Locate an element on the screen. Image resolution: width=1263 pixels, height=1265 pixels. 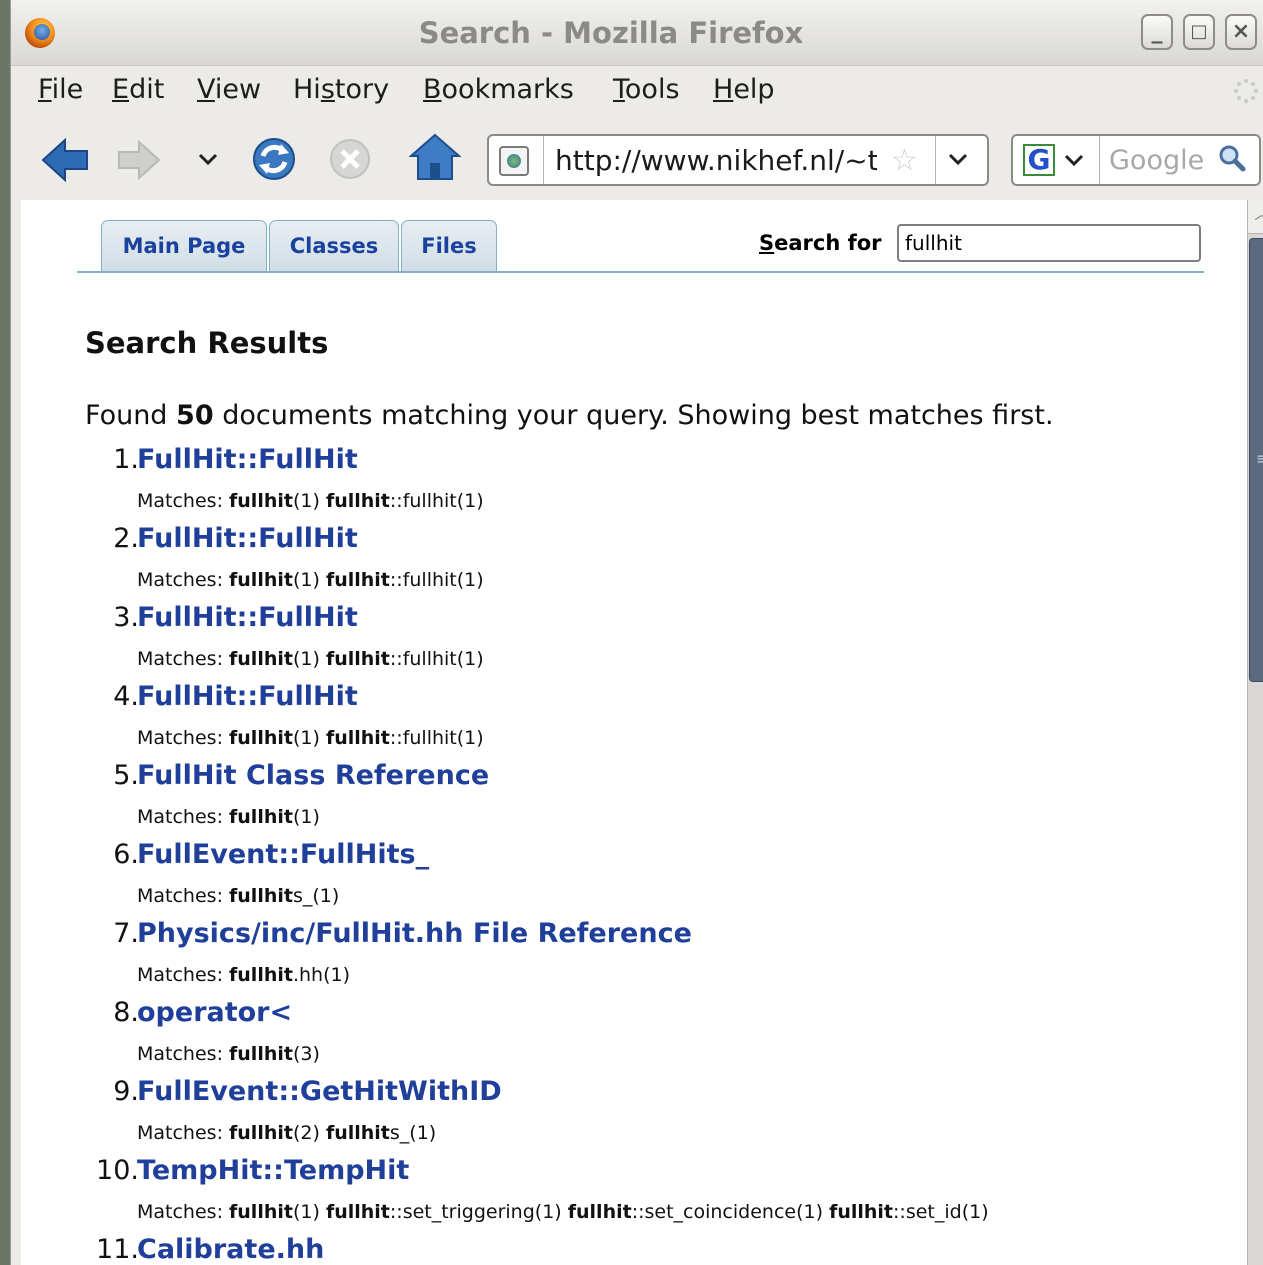
tab-classes: Classes is located at coordinates (334, 246).